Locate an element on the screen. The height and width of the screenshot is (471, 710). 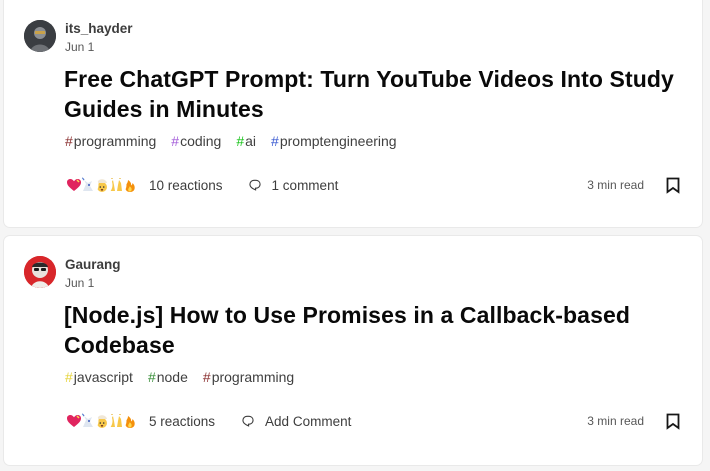
tag-list: #javascript #node #programming is located at coordinates (179, 377).